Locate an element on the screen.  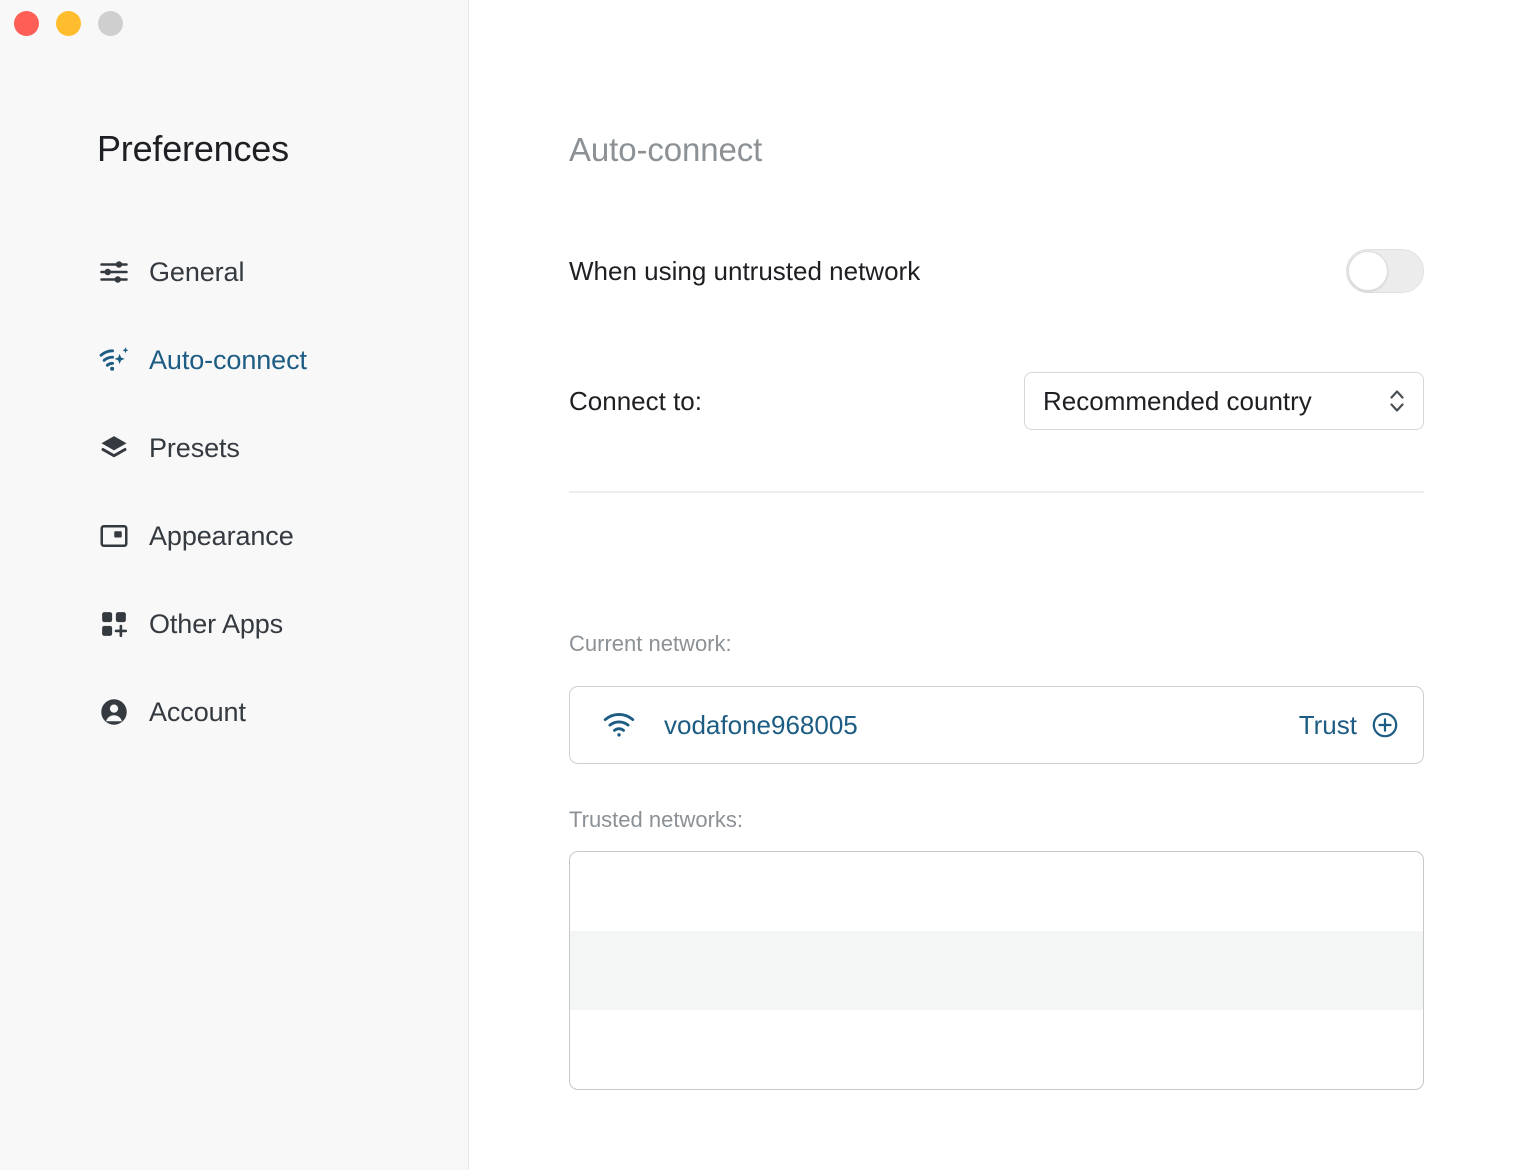
window-controls is located at coordinates (68, 23).